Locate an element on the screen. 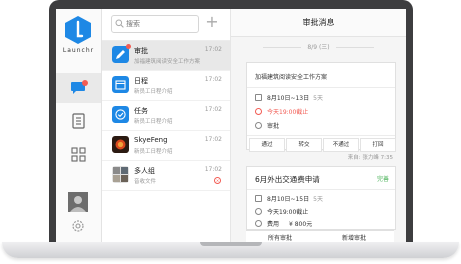 The image size is (461, 264). detail-footer: 所有审批 新增审批 is located at coordinates (320, 236).